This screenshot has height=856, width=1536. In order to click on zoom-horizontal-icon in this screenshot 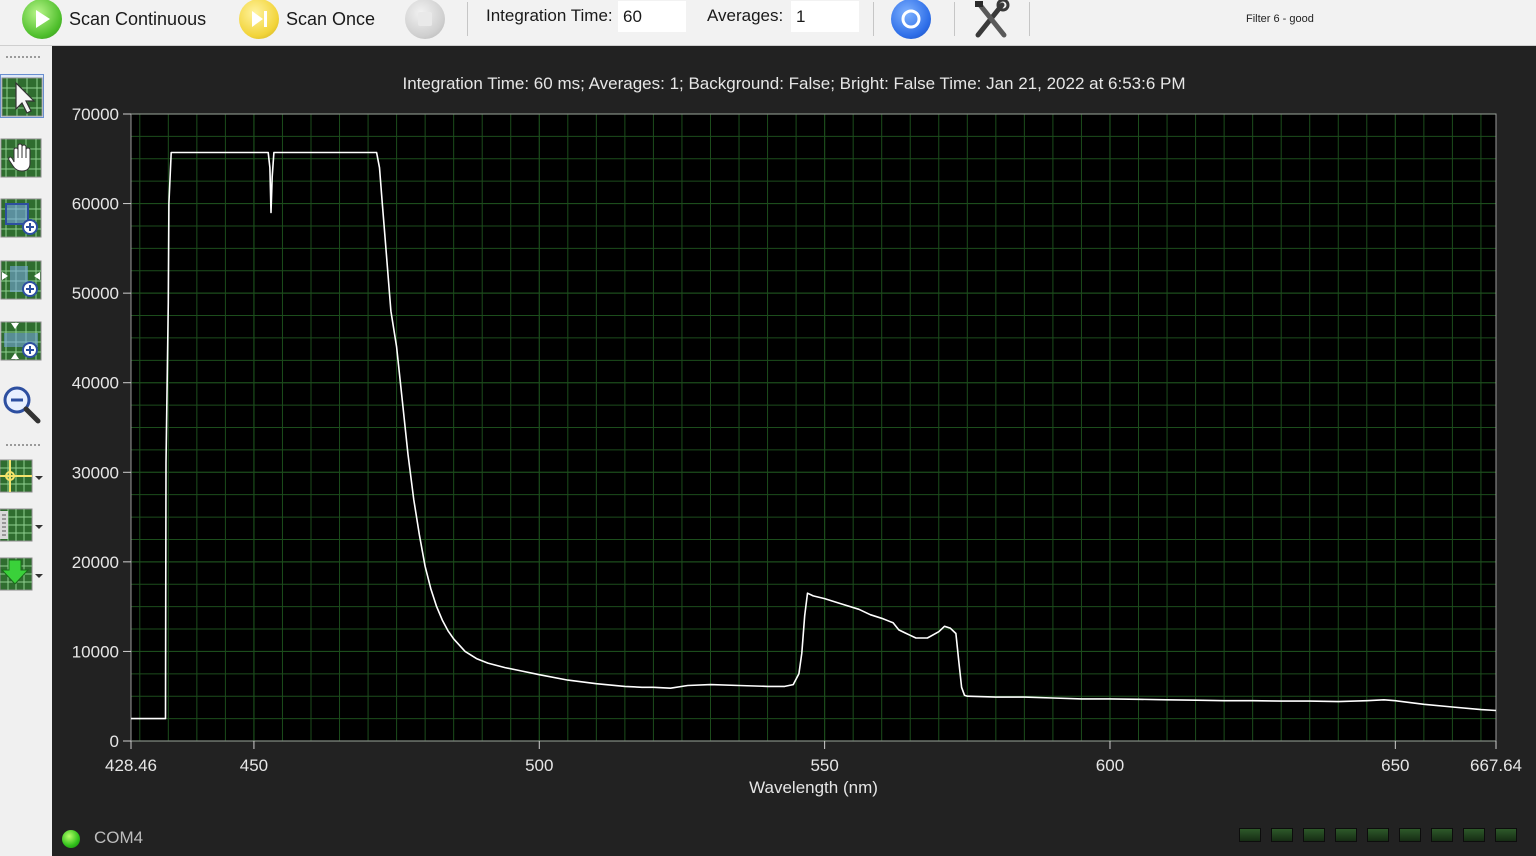, I will do `click(21, 280)`.